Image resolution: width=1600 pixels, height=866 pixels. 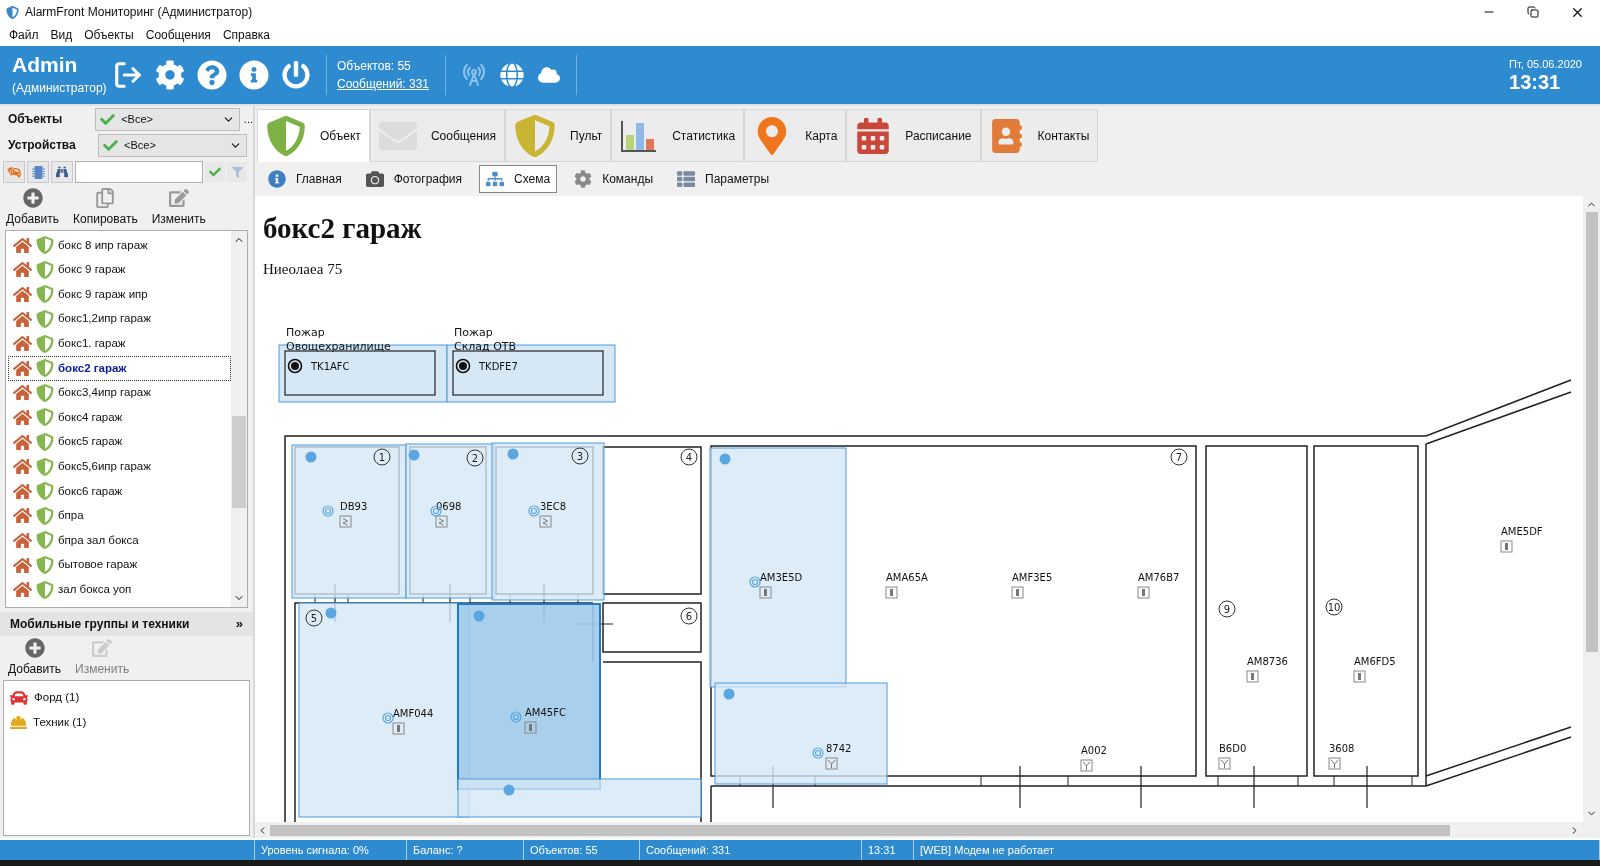 What do you see at coordinates (119, 319) in the screenshot?
I see `object-list-item: бокс1,2ипр гараж` at bounding box center [119, 319].